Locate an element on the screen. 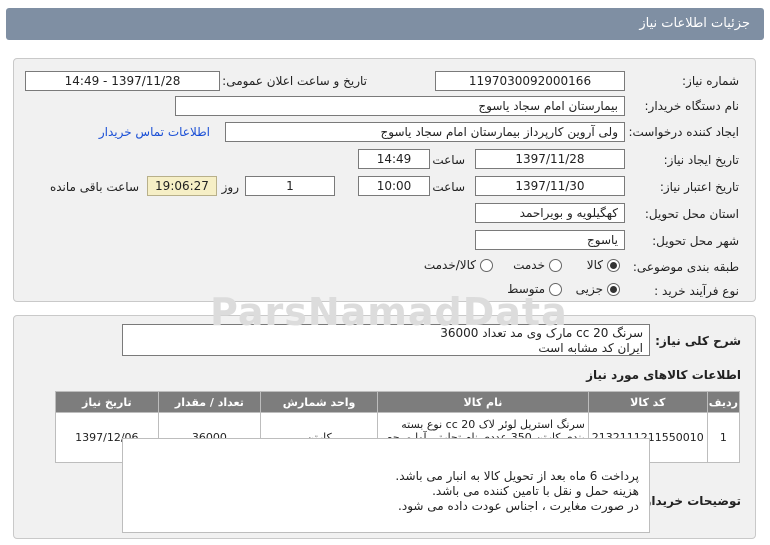  requester-label: ایجاد کننده درخواست: is located at coordinates (683, 132).